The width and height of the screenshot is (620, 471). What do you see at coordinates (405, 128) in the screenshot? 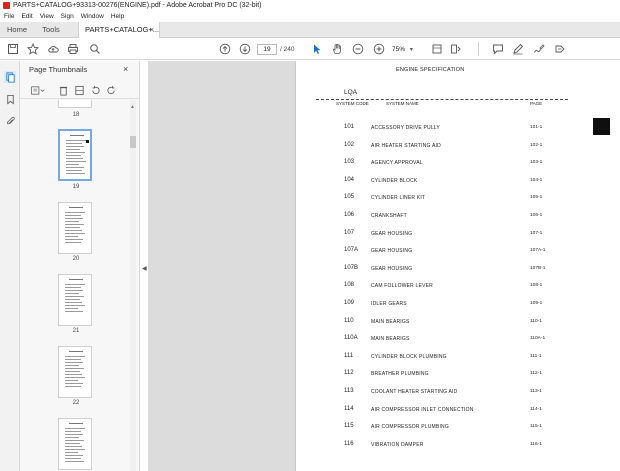
I see `system-name: ACCESSORY DRIVE PULLY` at bounding box center [405, 128].